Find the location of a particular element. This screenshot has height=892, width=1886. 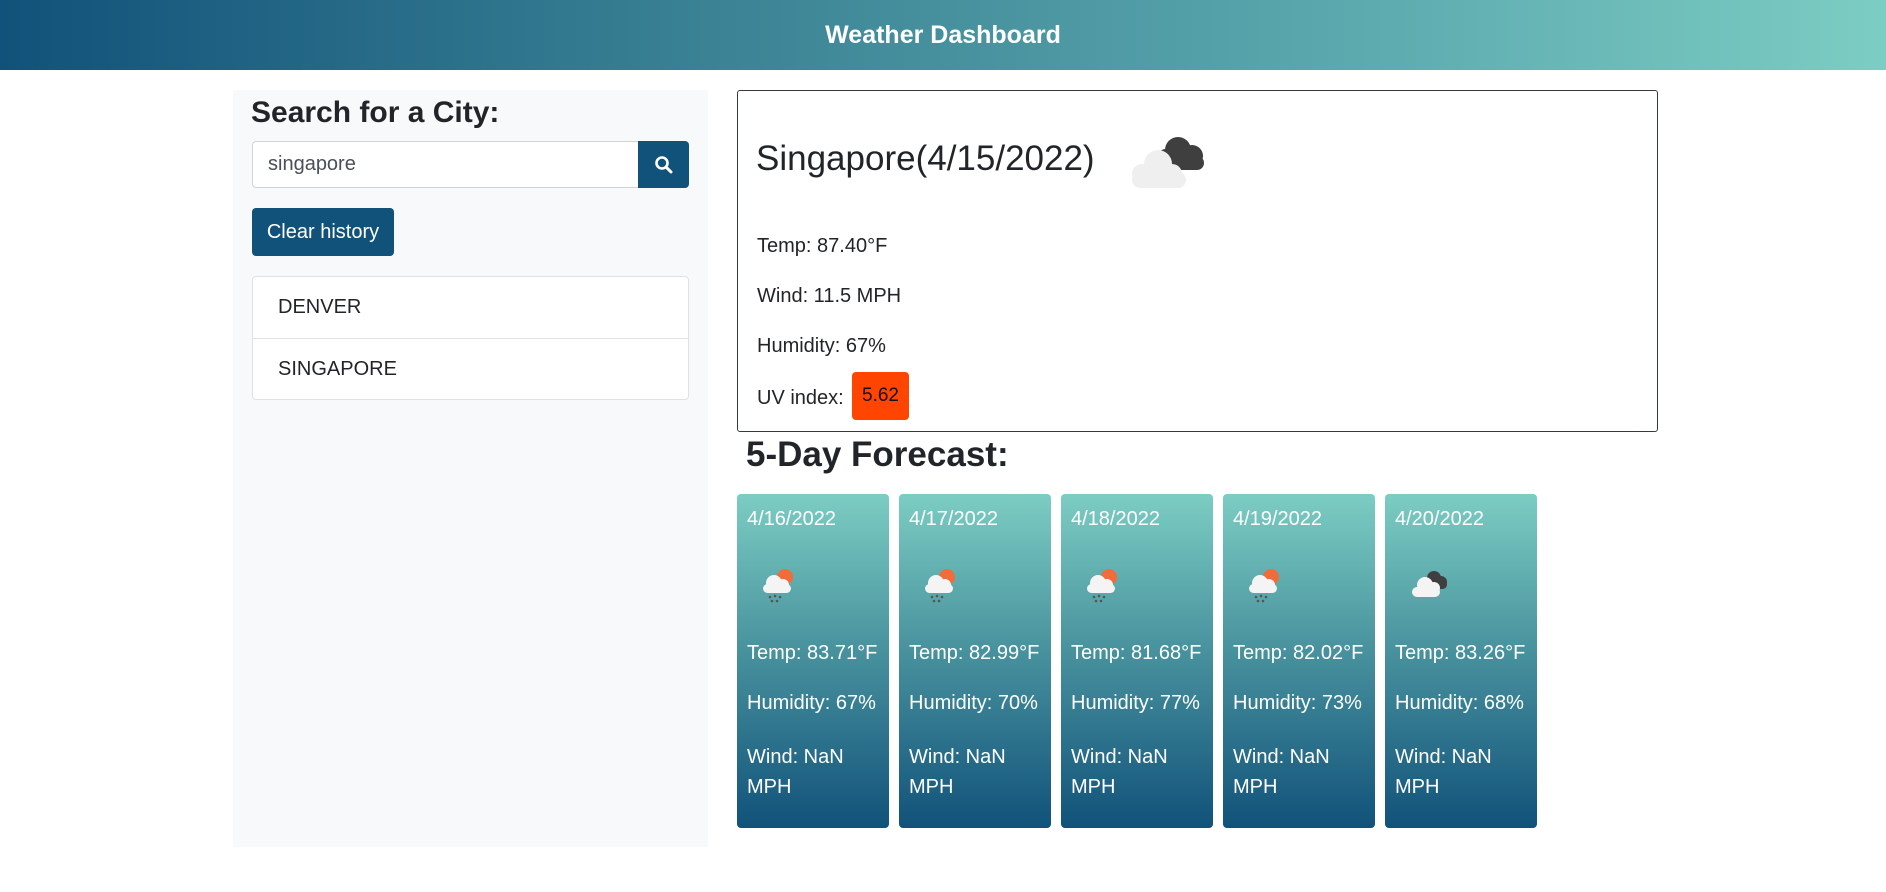

forecast-date: 4/17/2022 is located at coordinates (953, 519).